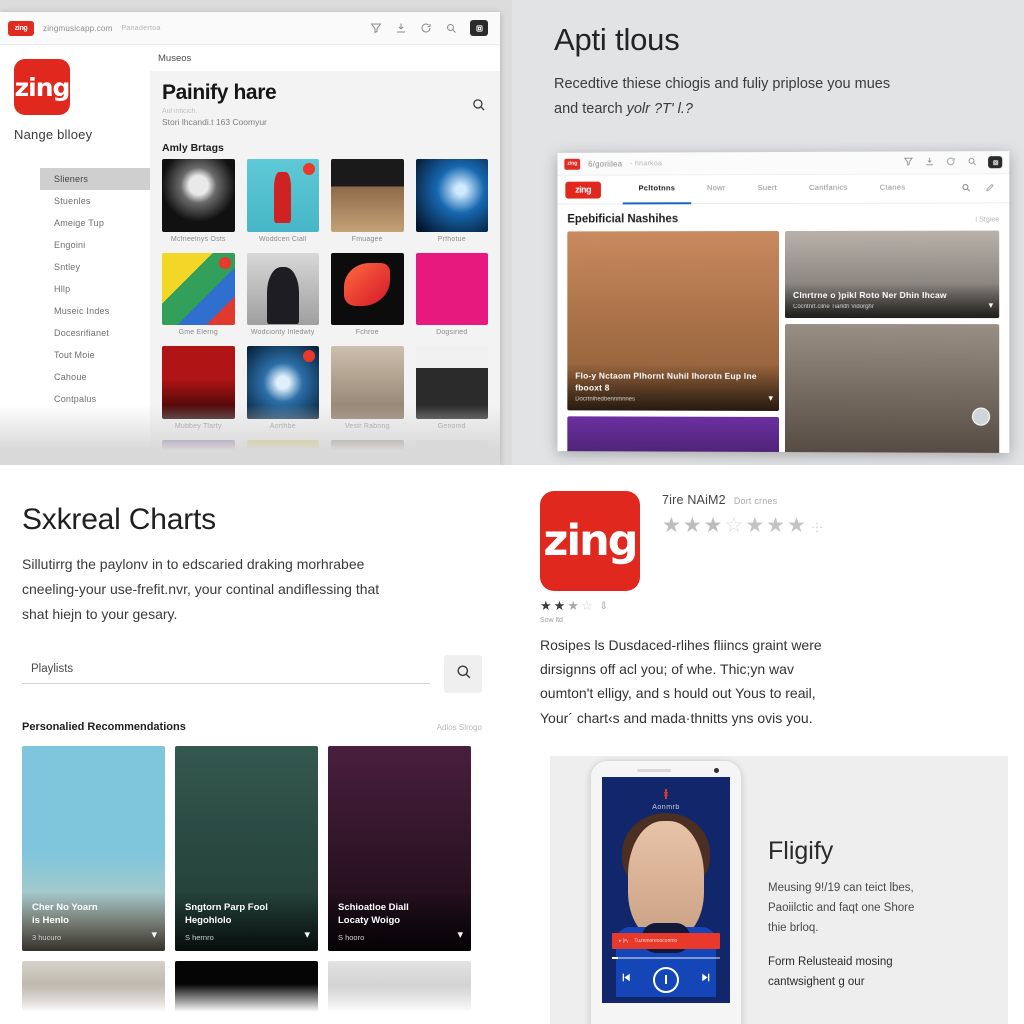 The image size is (1024, 1024). Describe the element at coordinates (463, 673) in the screenshot. I see `search-button` at that location.